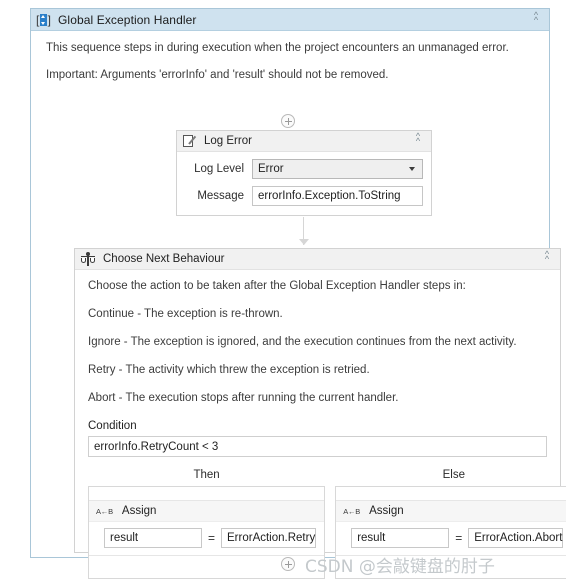 The height and width of the screenshot is (580, 566). I want to click on sequence-icon-core, so click(43, 19).